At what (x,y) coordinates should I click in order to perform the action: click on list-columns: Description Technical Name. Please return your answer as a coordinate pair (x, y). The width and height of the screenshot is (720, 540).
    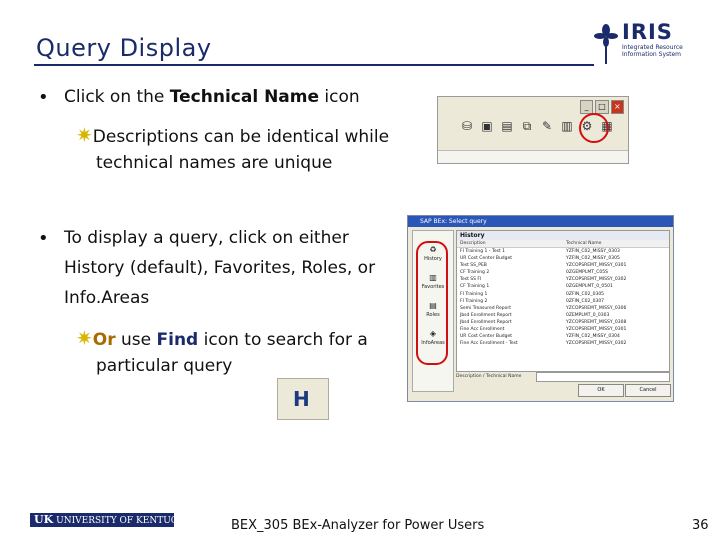
    Looking at the image, I should click on (563, 244).